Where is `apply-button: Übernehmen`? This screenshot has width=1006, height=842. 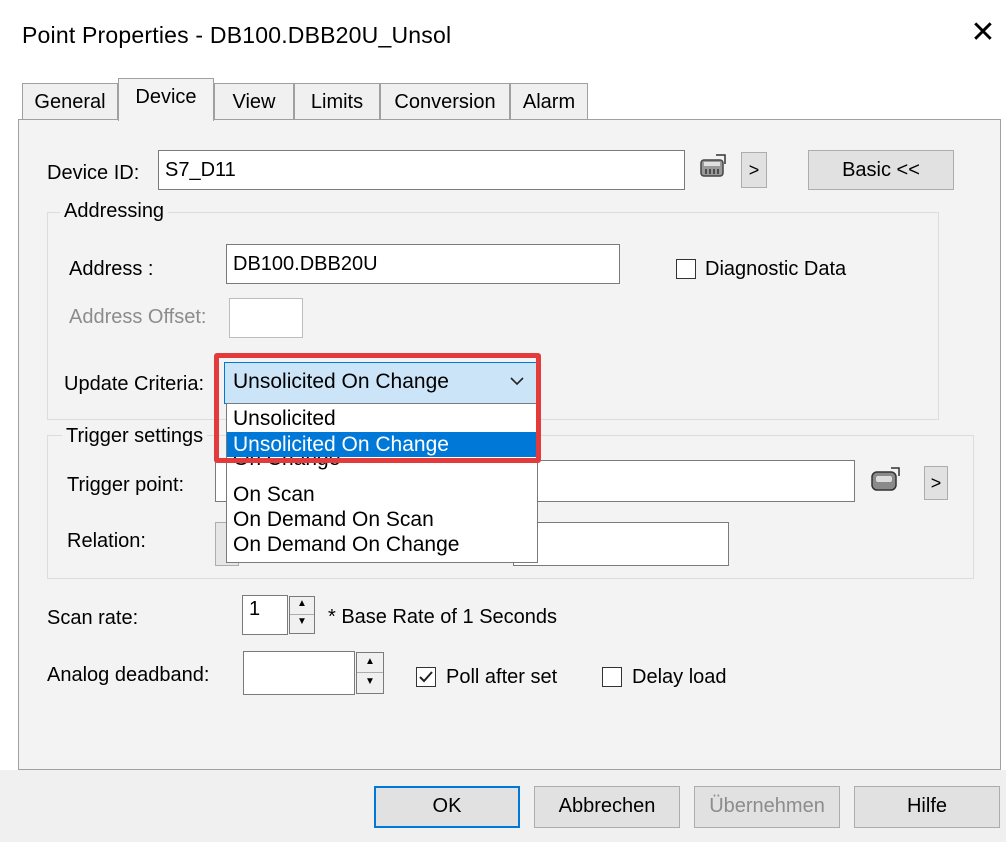 apply-button: Übernehmen is located at coordinates (767, 807).